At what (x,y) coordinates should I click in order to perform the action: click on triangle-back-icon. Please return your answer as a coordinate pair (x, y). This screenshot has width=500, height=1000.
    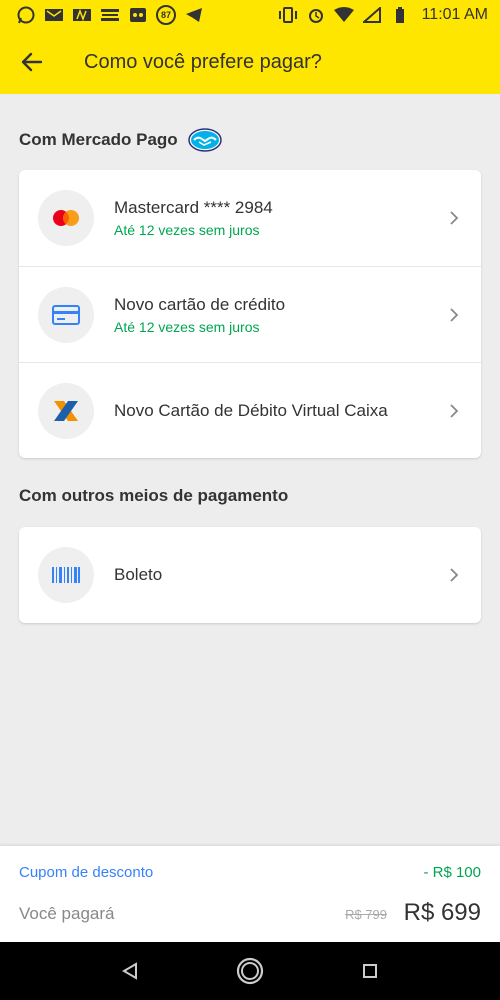
    Looking at the image, I should click on (129, 971).